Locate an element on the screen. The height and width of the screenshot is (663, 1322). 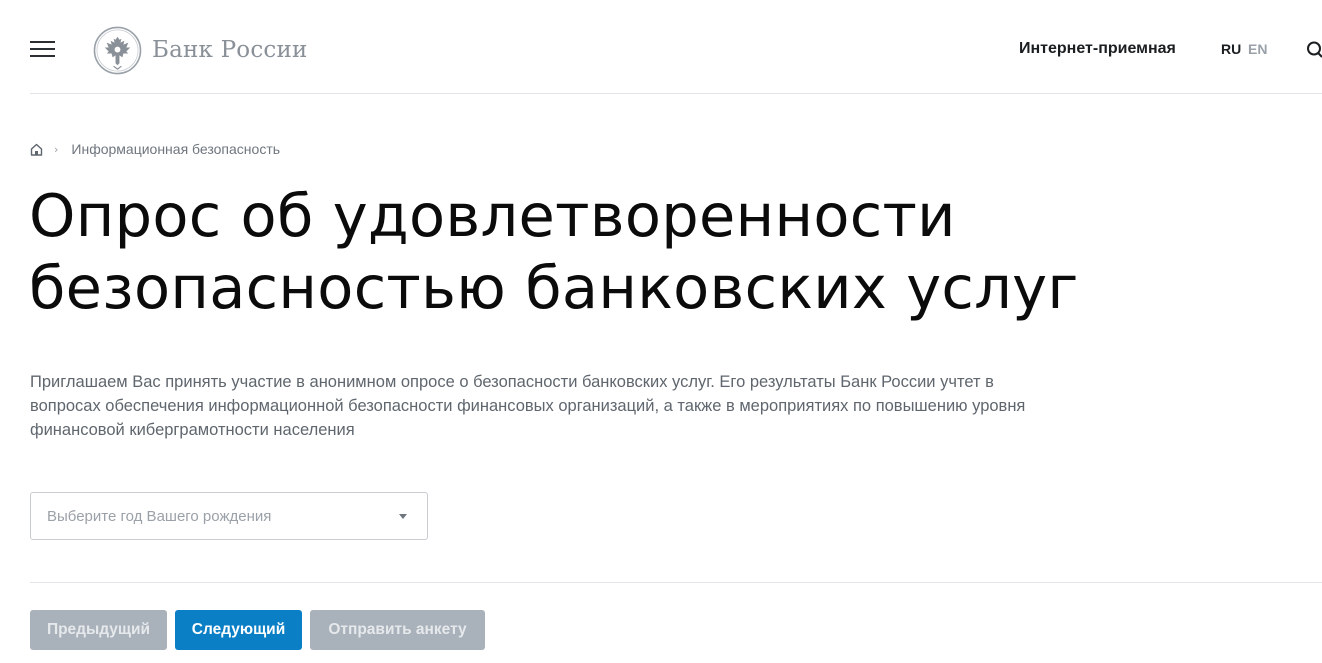
eagle-emblem-icon is located at coordinates (117, 50).